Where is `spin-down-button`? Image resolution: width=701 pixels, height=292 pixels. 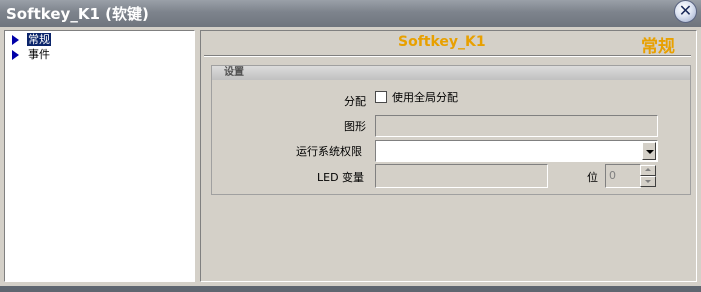 spin-down-button is located at coordinates (648, 181).